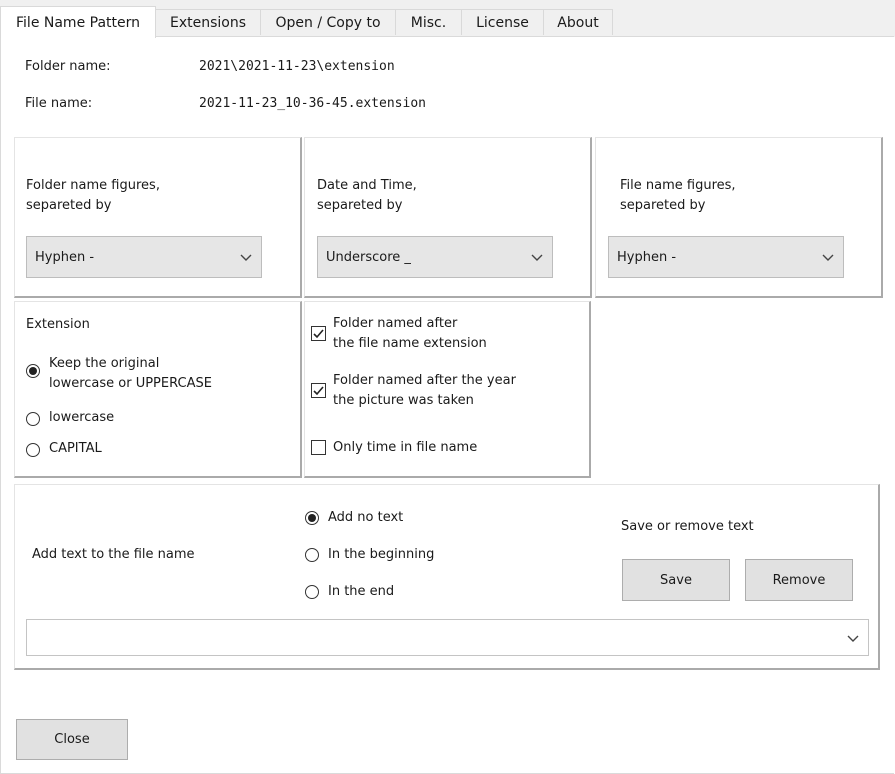 The image size is (895, 774). I want to click on radio-capital, so click(33, 450).